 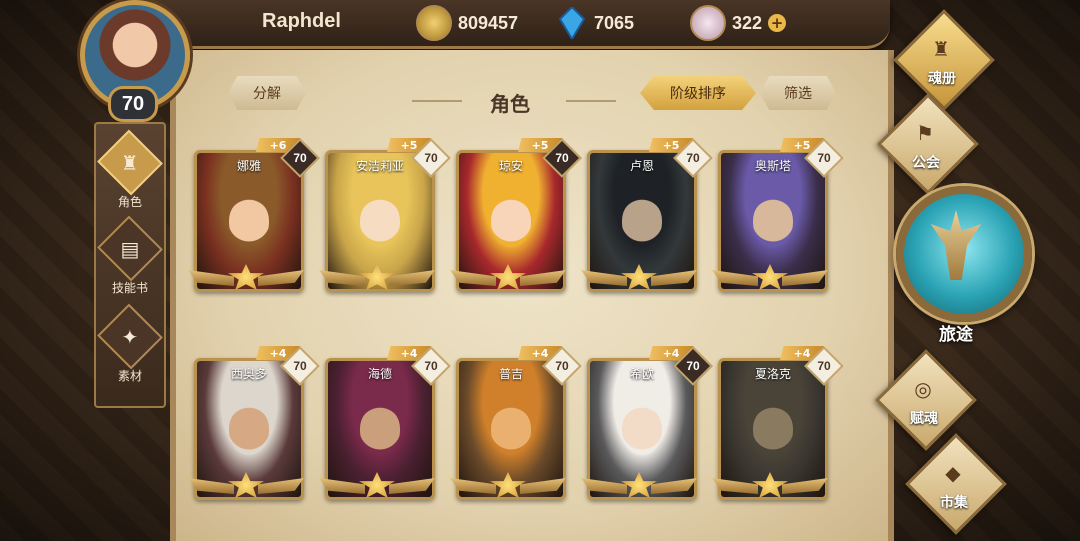 What do you see at coordinates (777, 23) in the screenshot?
I see `add-gem-button: +` at bounding box center [777, 23].